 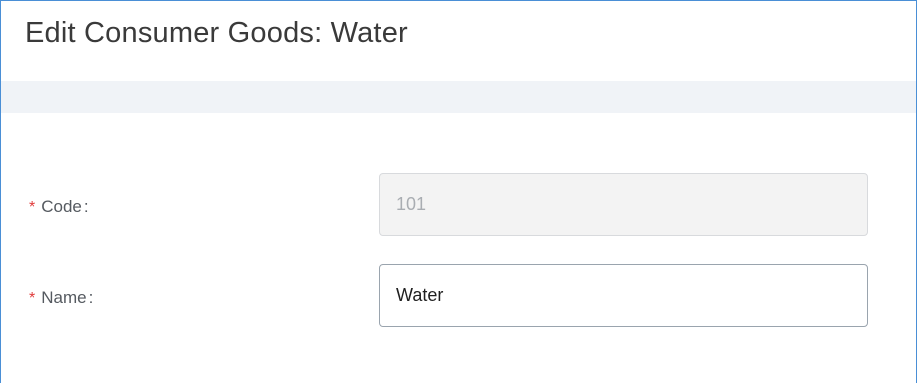 What do you see at coordinates (623, 204) in the screenshot?
I see `code-input` at bounding box center [623, 204].